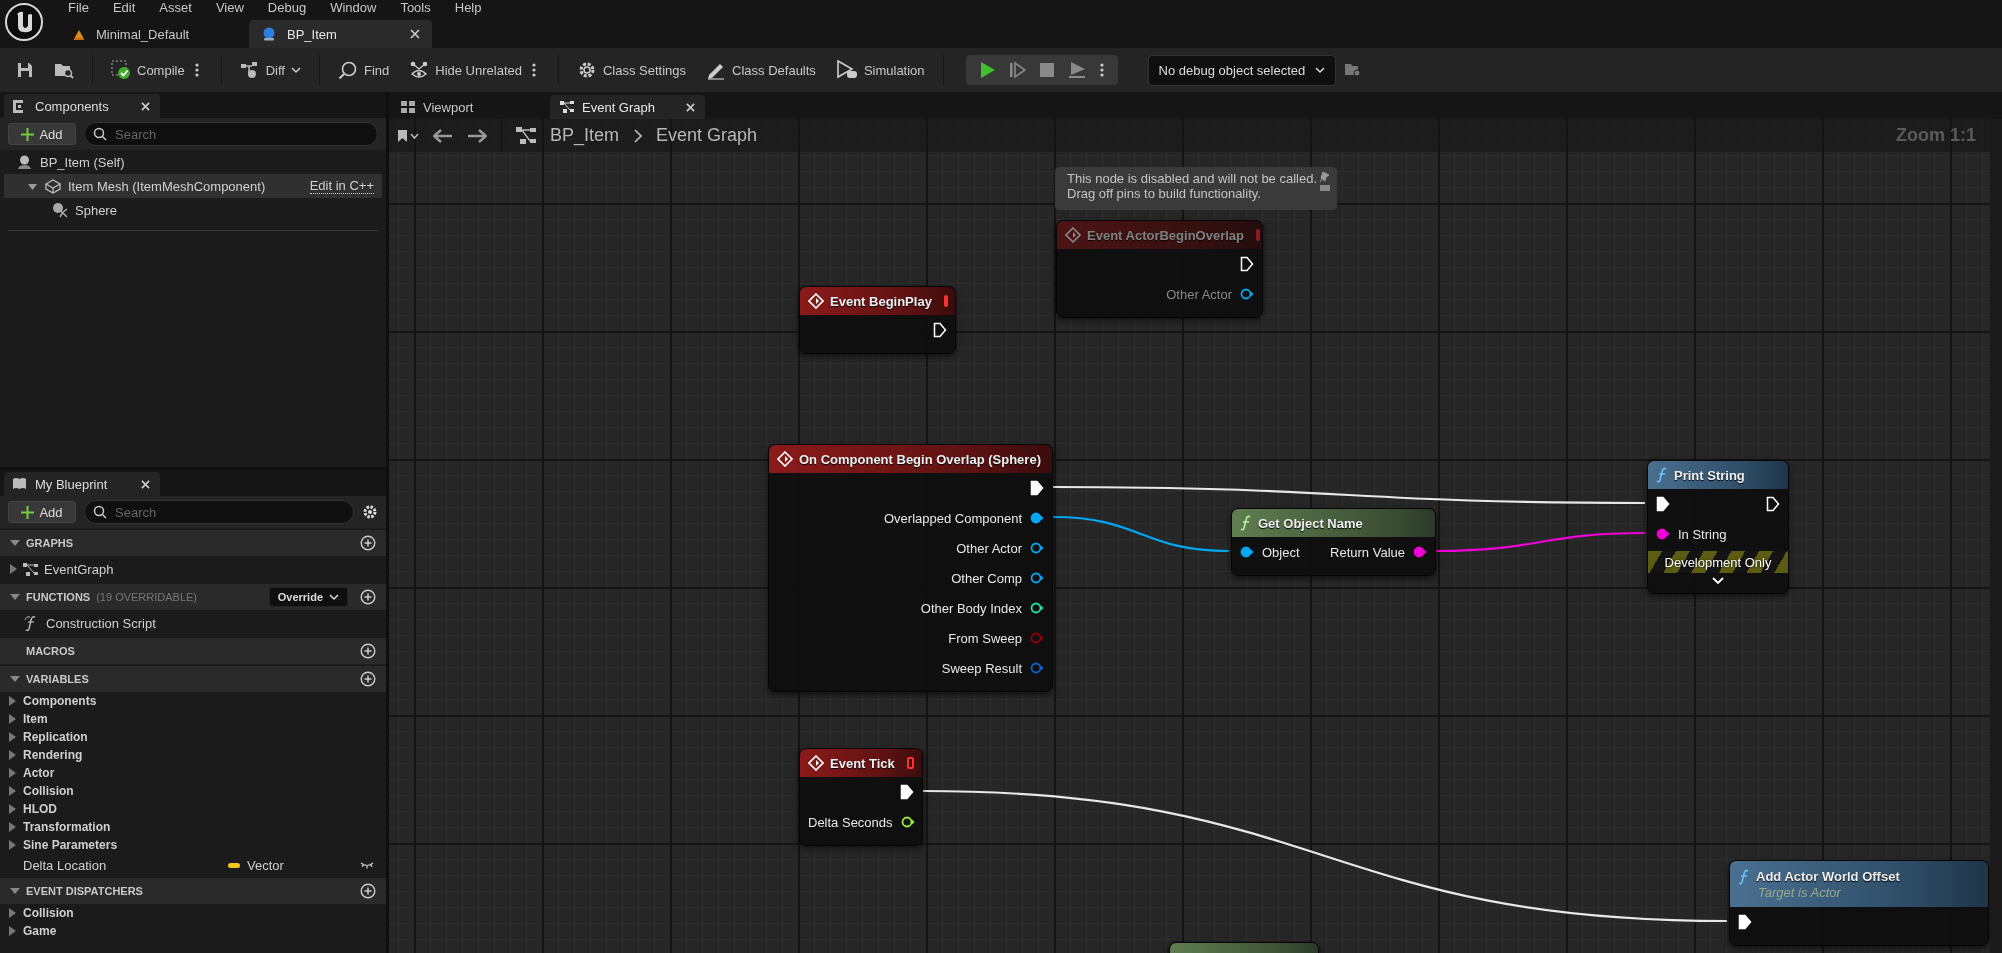 The height and width of the screenshot is (953, 2002). What do you see at coordinates (1718, 527) in the screenshot?
I see `graph-node: Print String In String Development Only` at bounding box center [1718, 527].